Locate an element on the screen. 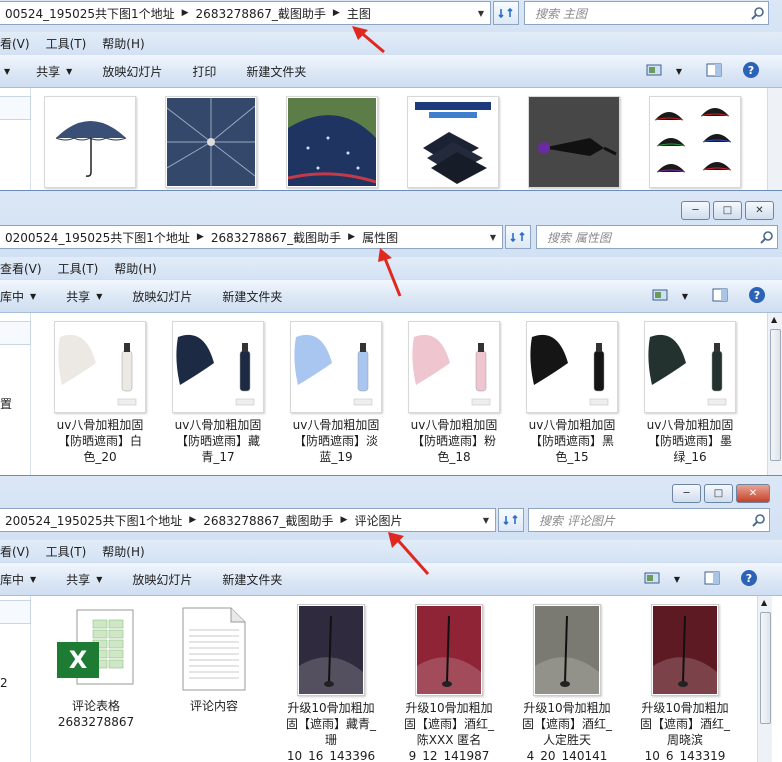 This screenshot has width=782, height=762. breadcrumb-root: 0200524_195025共下图1个地址 is located at coordinates (97, 237).